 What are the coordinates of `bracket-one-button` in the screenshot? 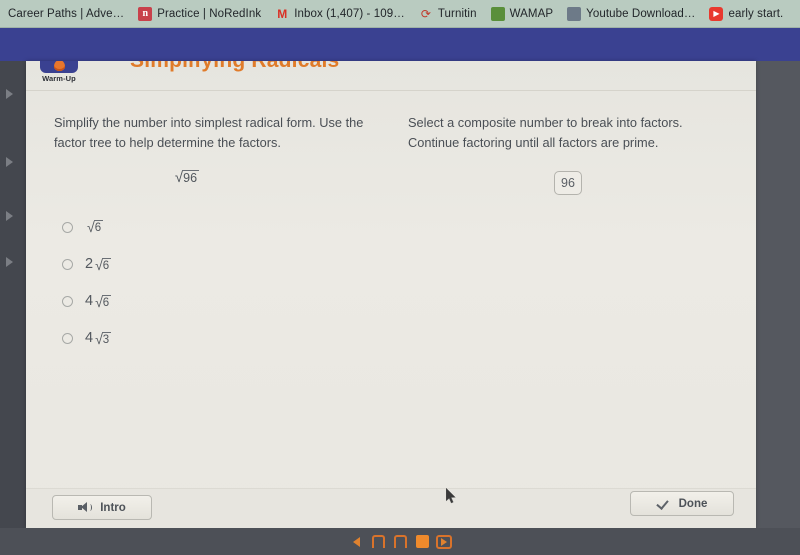 It's located at (378, 541).